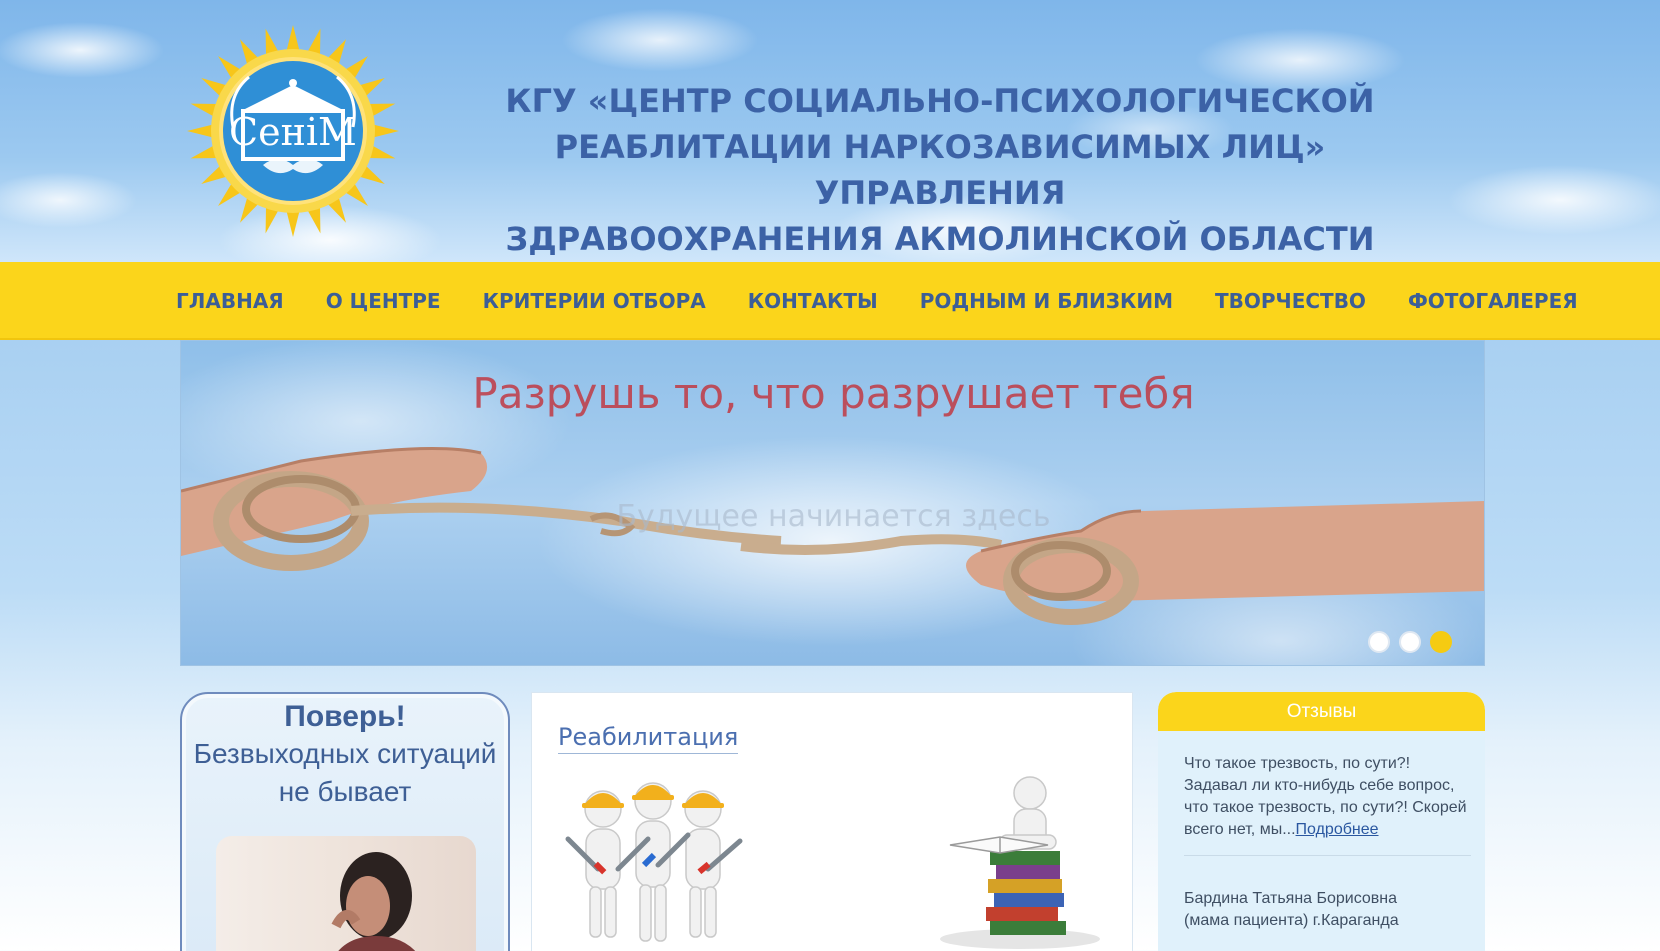 Image resolution: width=1660 pixels, height=951 pixels. Describe the element at coordinates (1493, 301) in the screenshot. I see `nav-item-gallery: ФОТОГАЛЕРЕЯ` at that location.